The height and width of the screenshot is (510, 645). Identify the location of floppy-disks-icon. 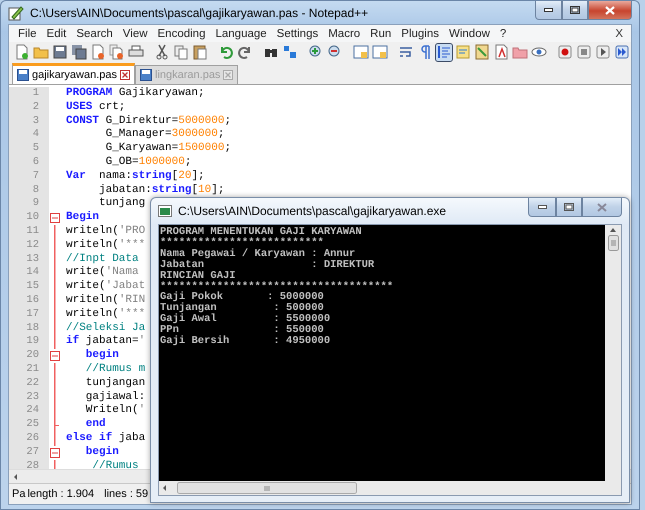
(79, 52).